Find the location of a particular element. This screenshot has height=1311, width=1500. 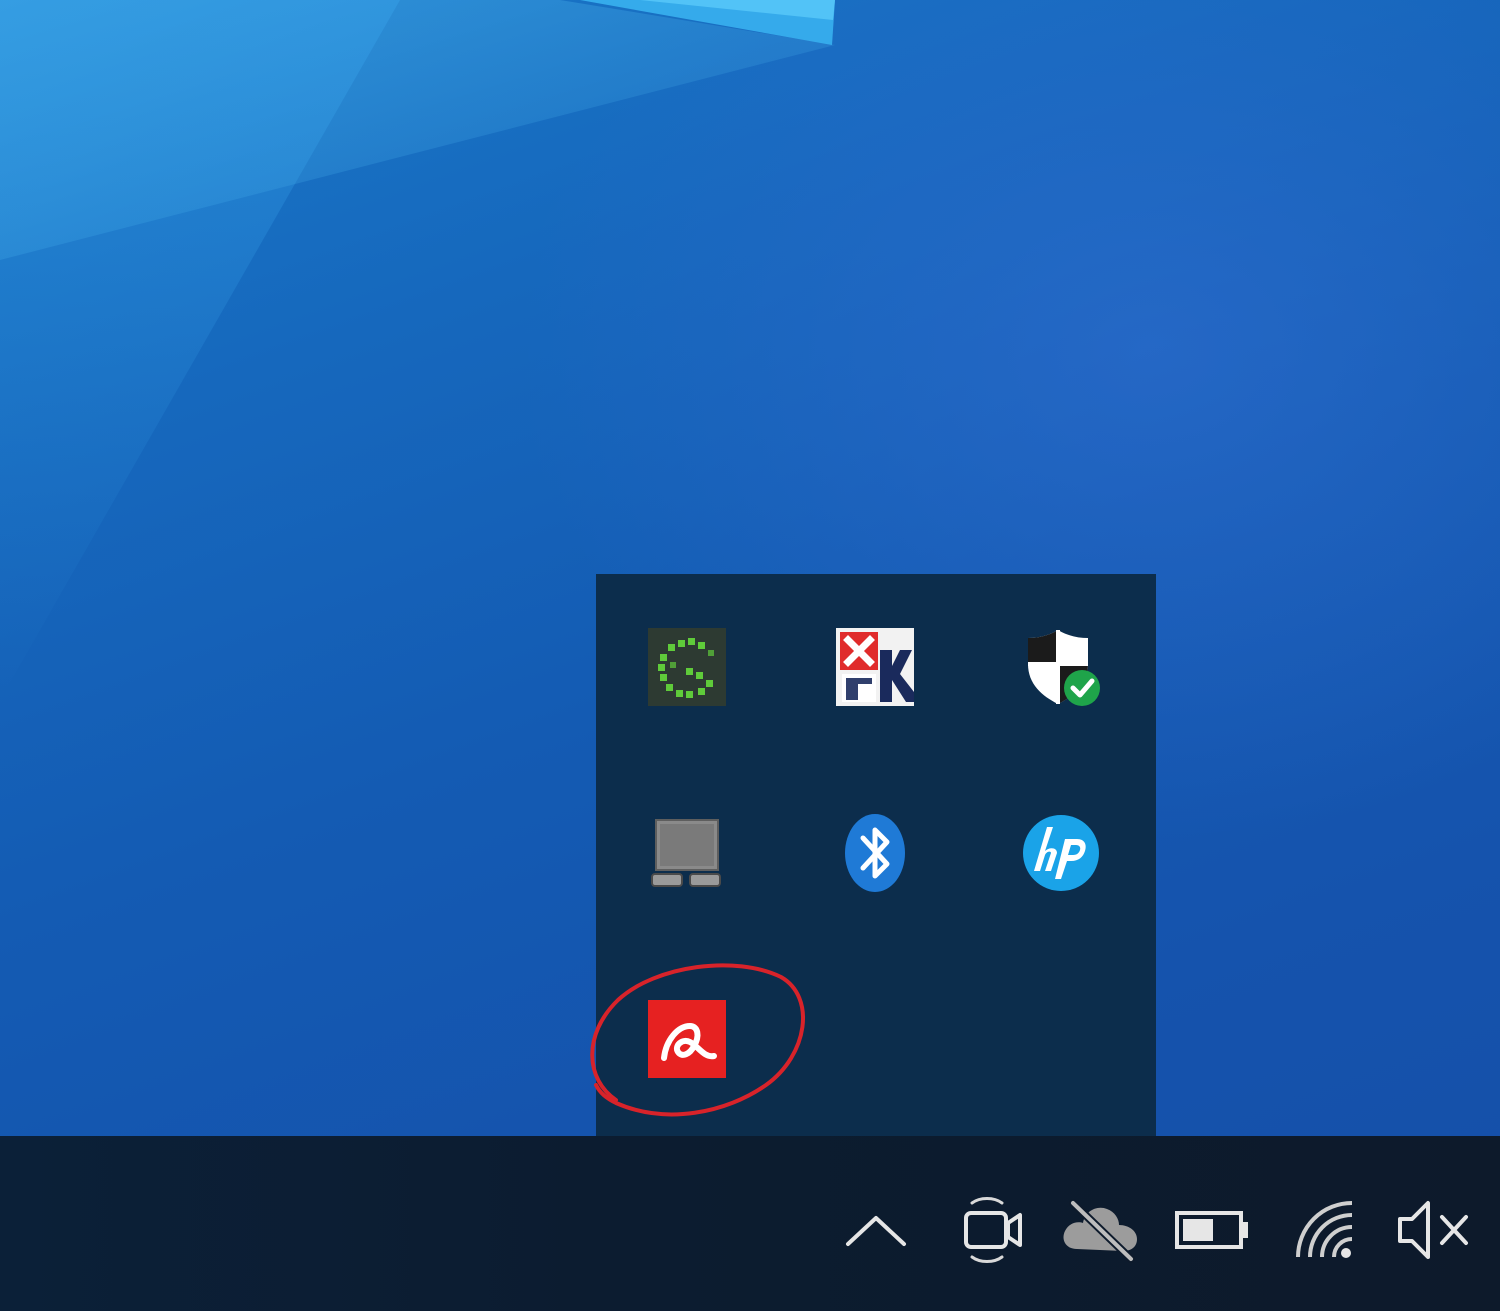

avira-icon is located at coordinates (687, 1039).